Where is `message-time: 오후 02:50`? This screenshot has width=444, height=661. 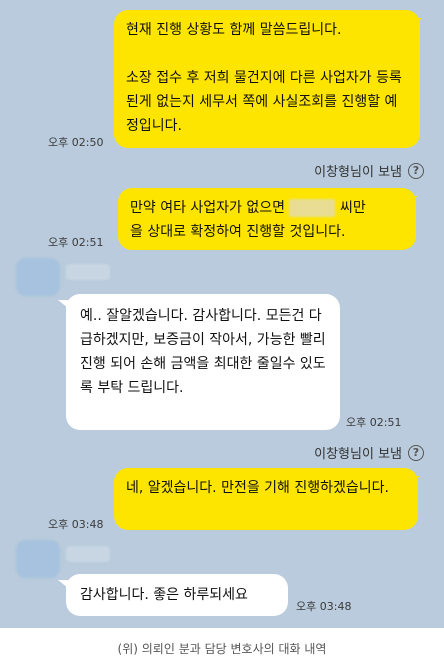
message-time: 오후 02:50 is located at coordinates (76, 142).